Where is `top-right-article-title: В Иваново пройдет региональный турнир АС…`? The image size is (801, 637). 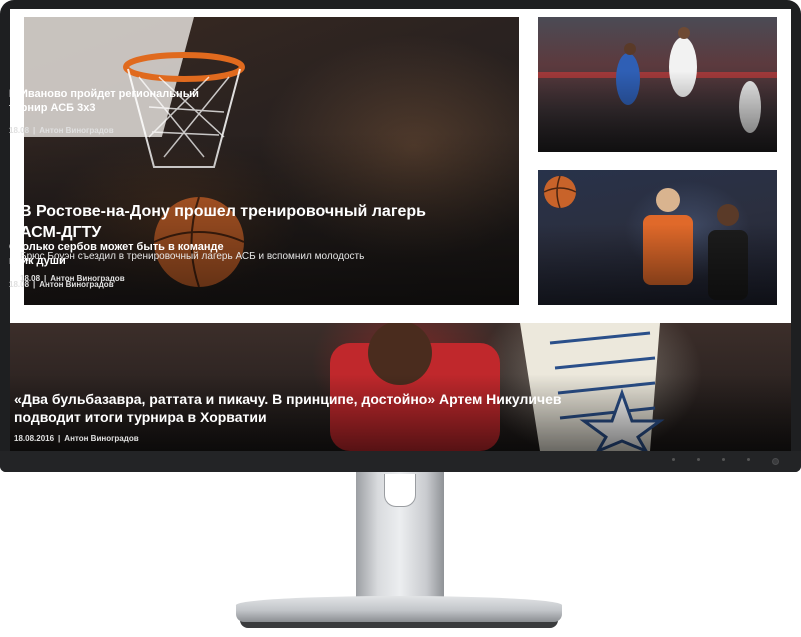
top-right-article-title: В Иваново пройдет региональный турнир АС… is located at coordinates (119, 101).